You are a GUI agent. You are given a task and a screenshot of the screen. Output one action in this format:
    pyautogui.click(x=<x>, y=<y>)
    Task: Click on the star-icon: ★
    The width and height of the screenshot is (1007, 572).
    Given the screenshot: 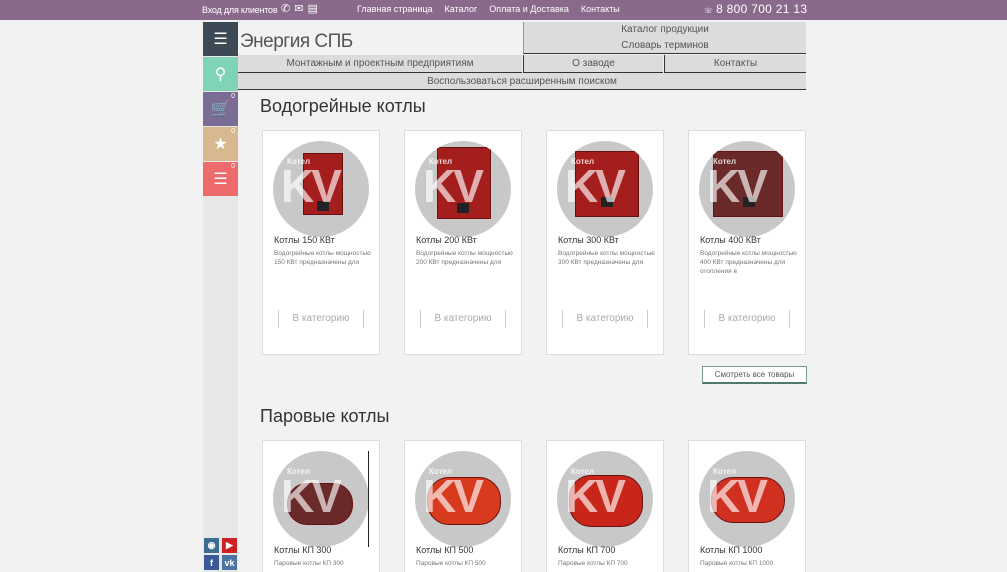 What is the action you would take?
    pyautogui.click(x=220, y=144)
    